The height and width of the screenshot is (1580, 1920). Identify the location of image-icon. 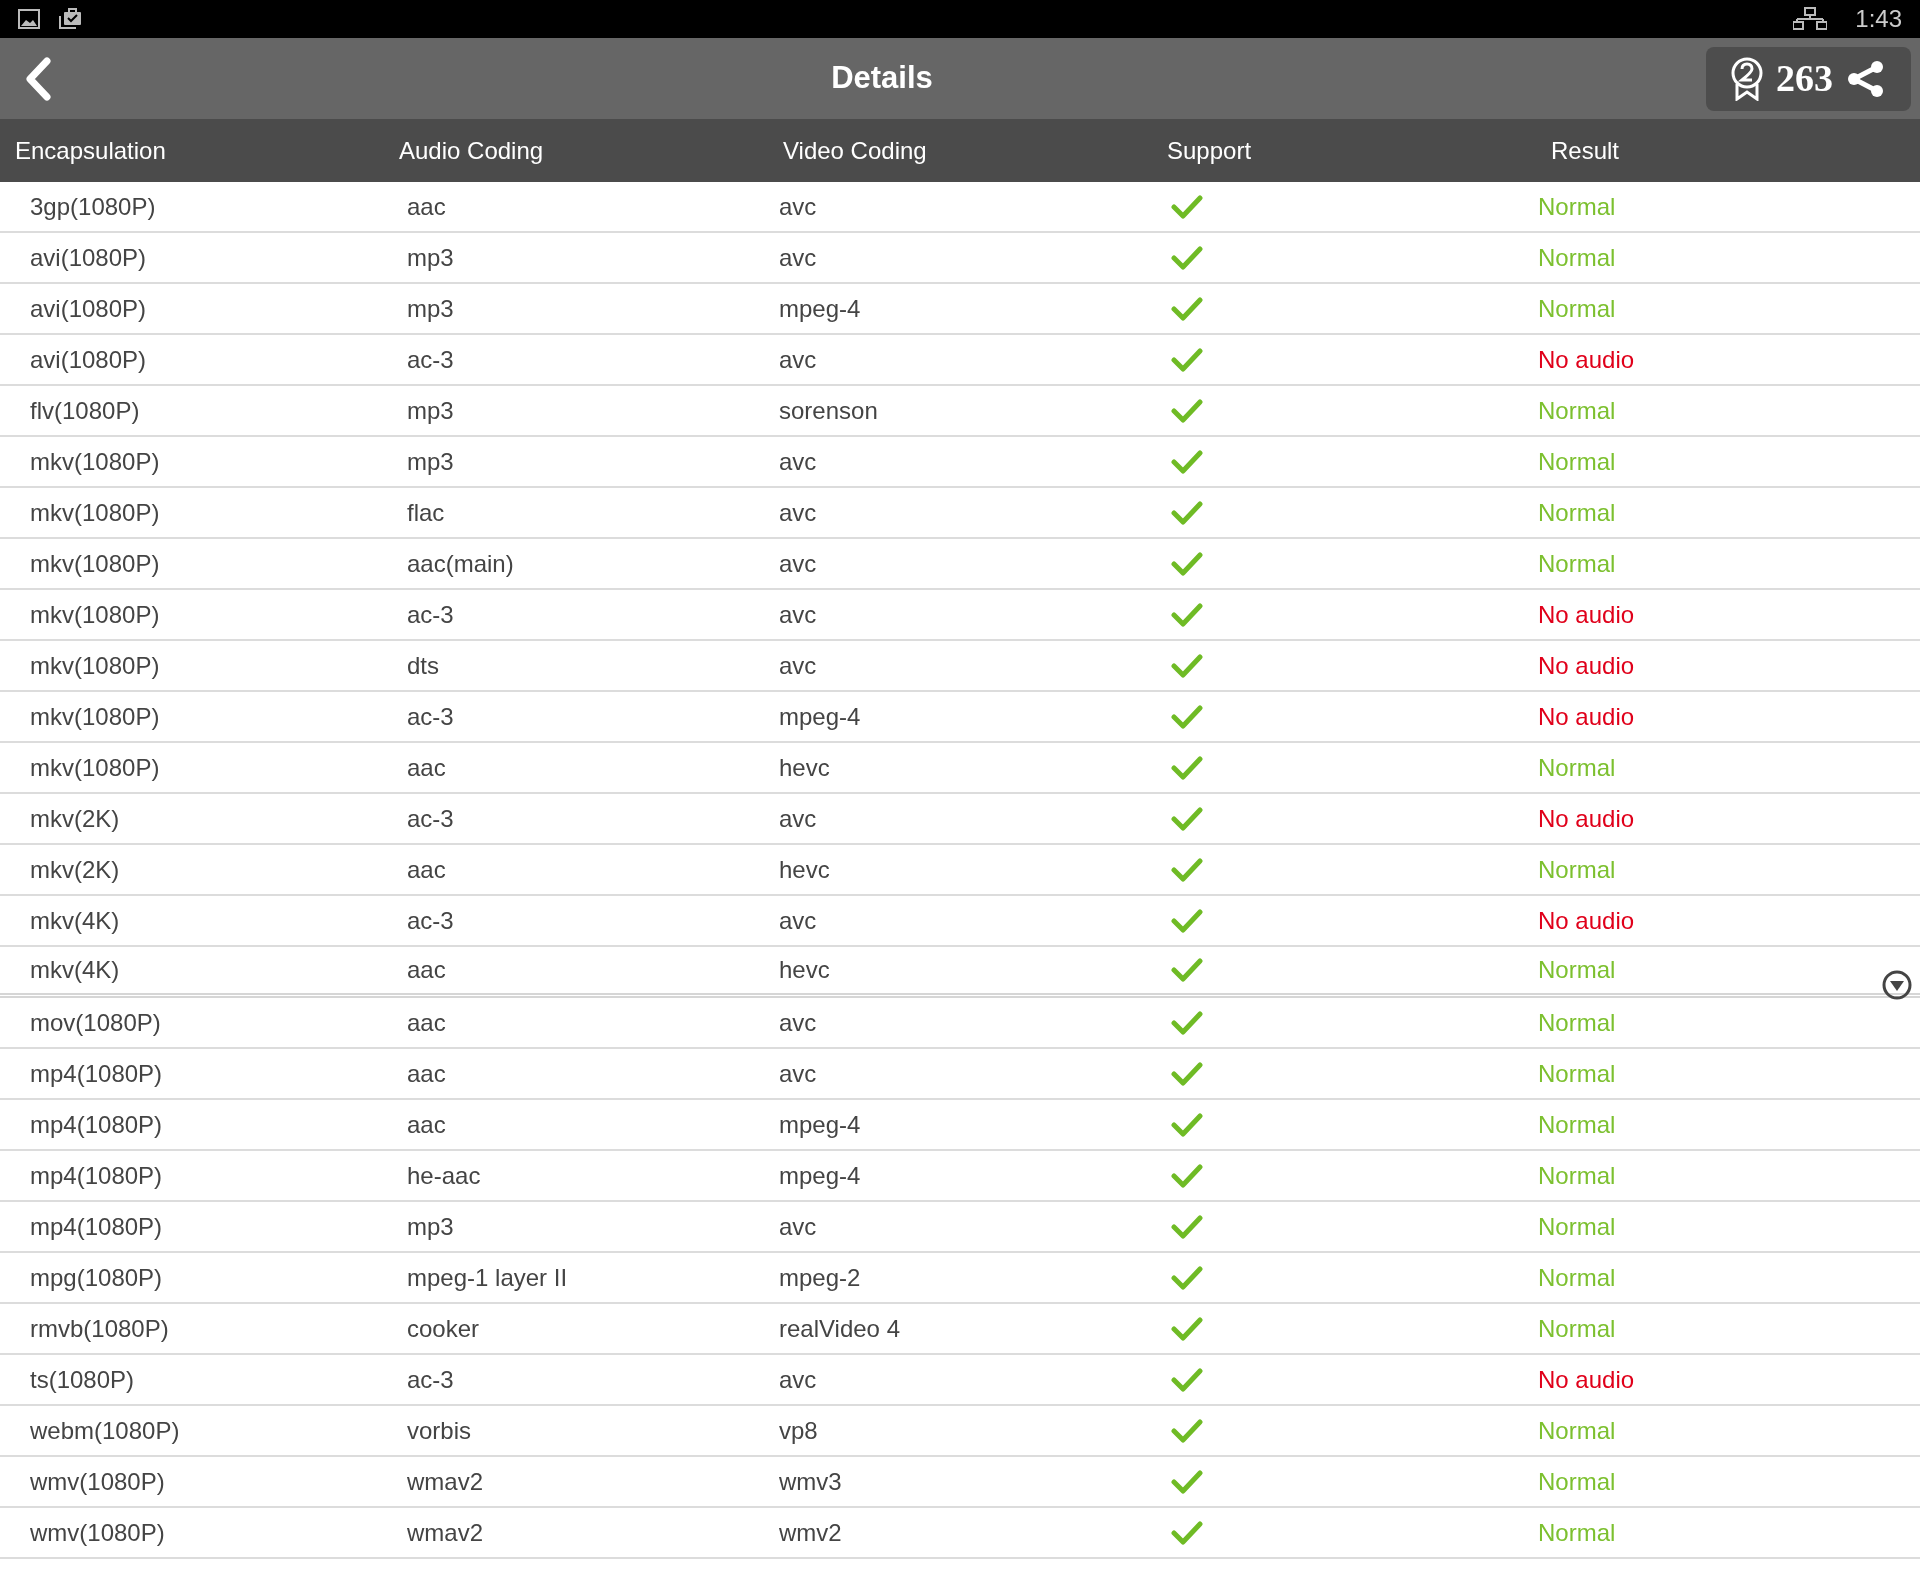
(29, 19).